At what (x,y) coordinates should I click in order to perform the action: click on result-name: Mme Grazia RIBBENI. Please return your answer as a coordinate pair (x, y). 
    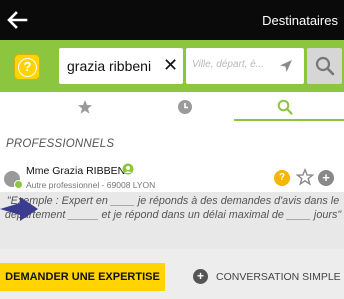
    Looking at the image, I should click on (77, 171).